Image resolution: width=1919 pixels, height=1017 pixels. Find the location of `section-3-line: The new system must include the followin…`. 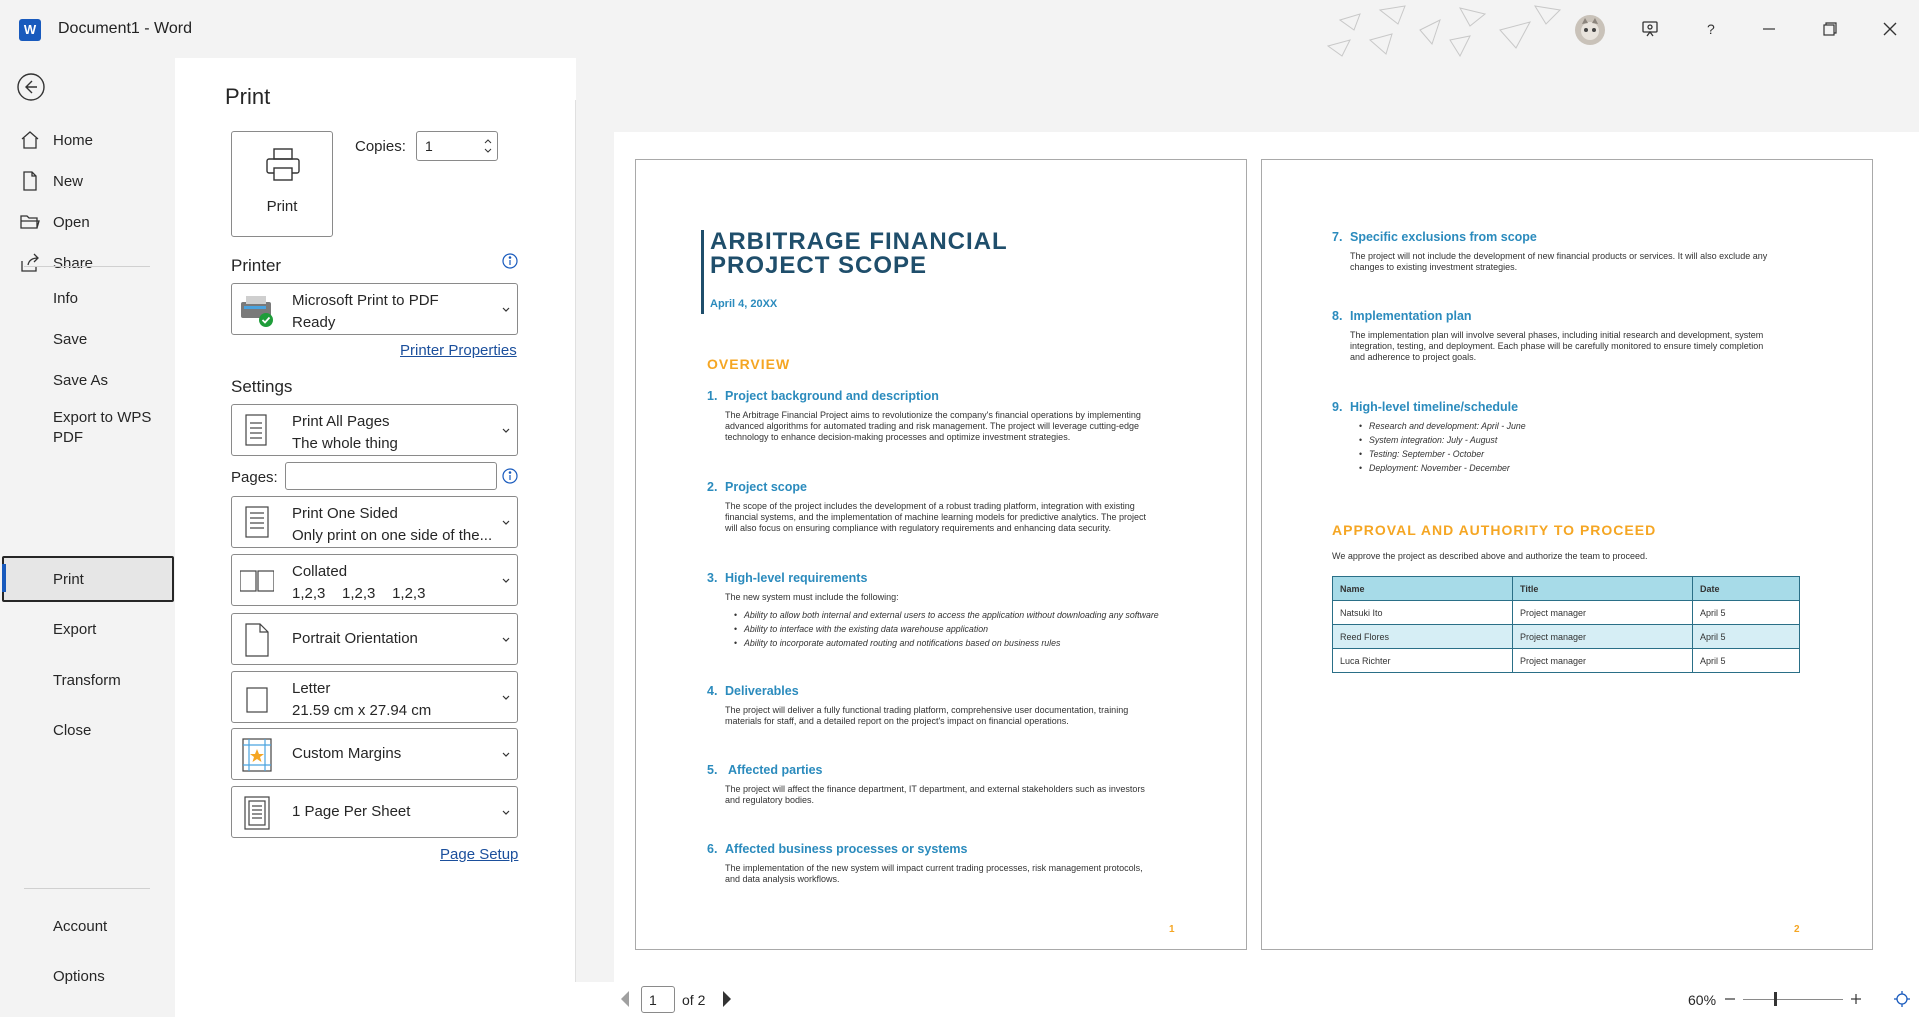

section-3-line: The new system must include the followin… is located at coordinates (812, 597).